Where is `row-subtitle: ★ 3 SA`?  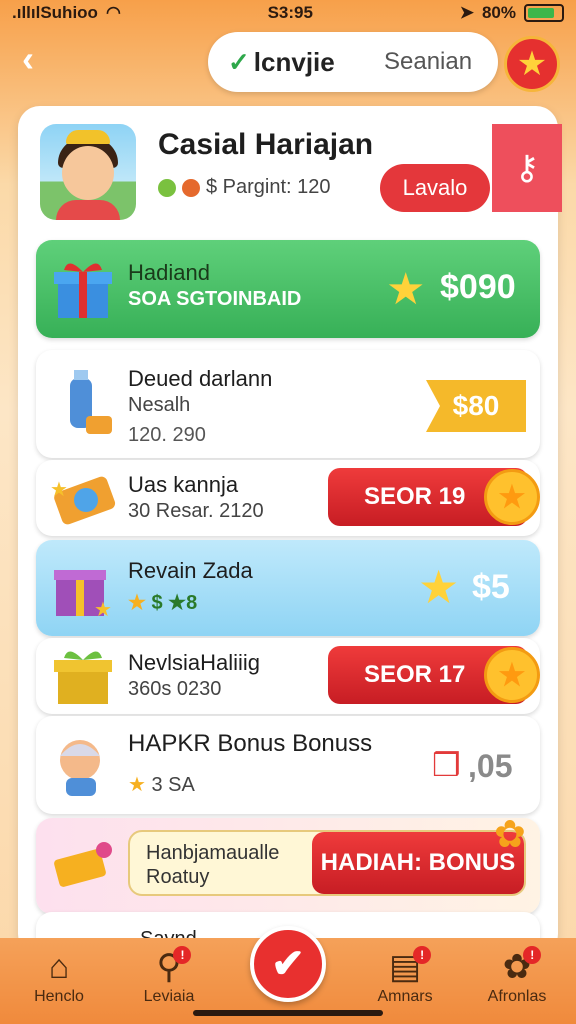 row-subtitle: ★ 3 SA is located at coordinates (161, 785).